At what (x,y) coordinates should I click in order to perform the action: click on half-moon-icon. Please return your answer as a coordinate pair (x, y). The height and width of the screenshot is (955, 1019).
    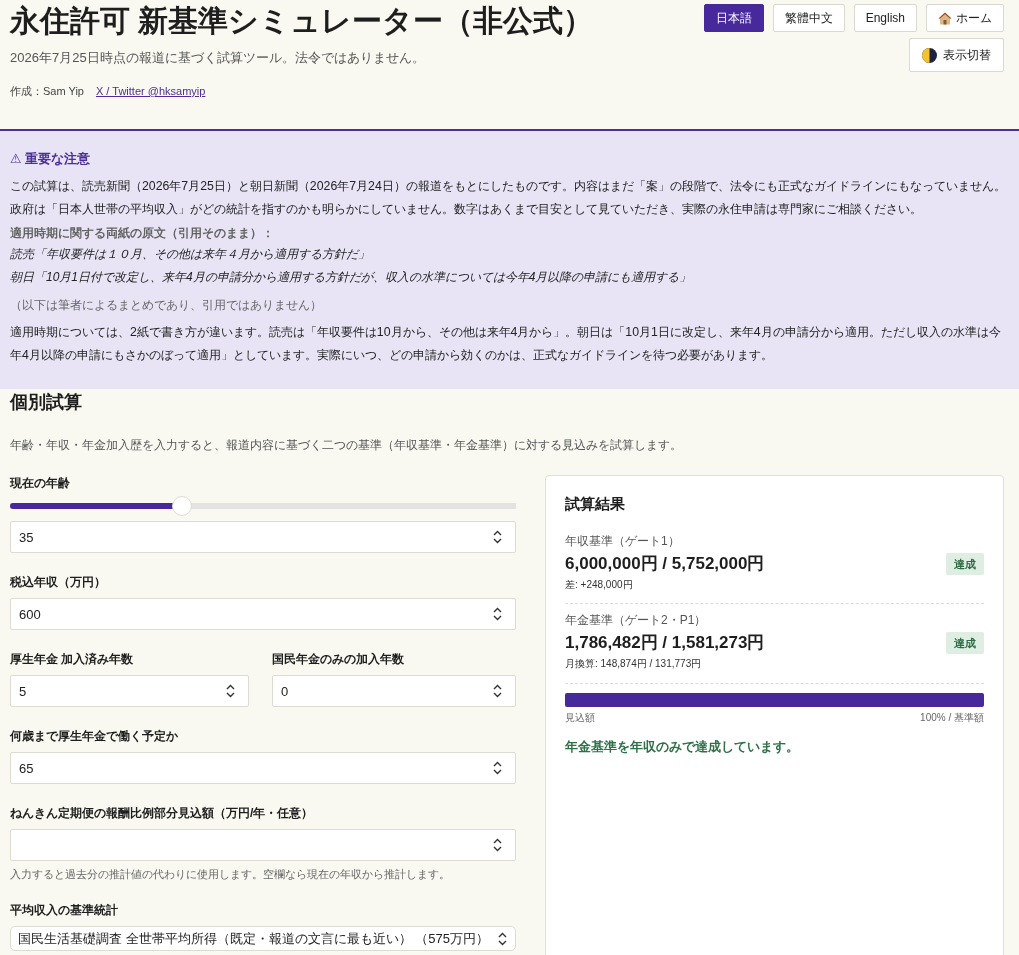
    Looking at the image, I should click on (929, 55).